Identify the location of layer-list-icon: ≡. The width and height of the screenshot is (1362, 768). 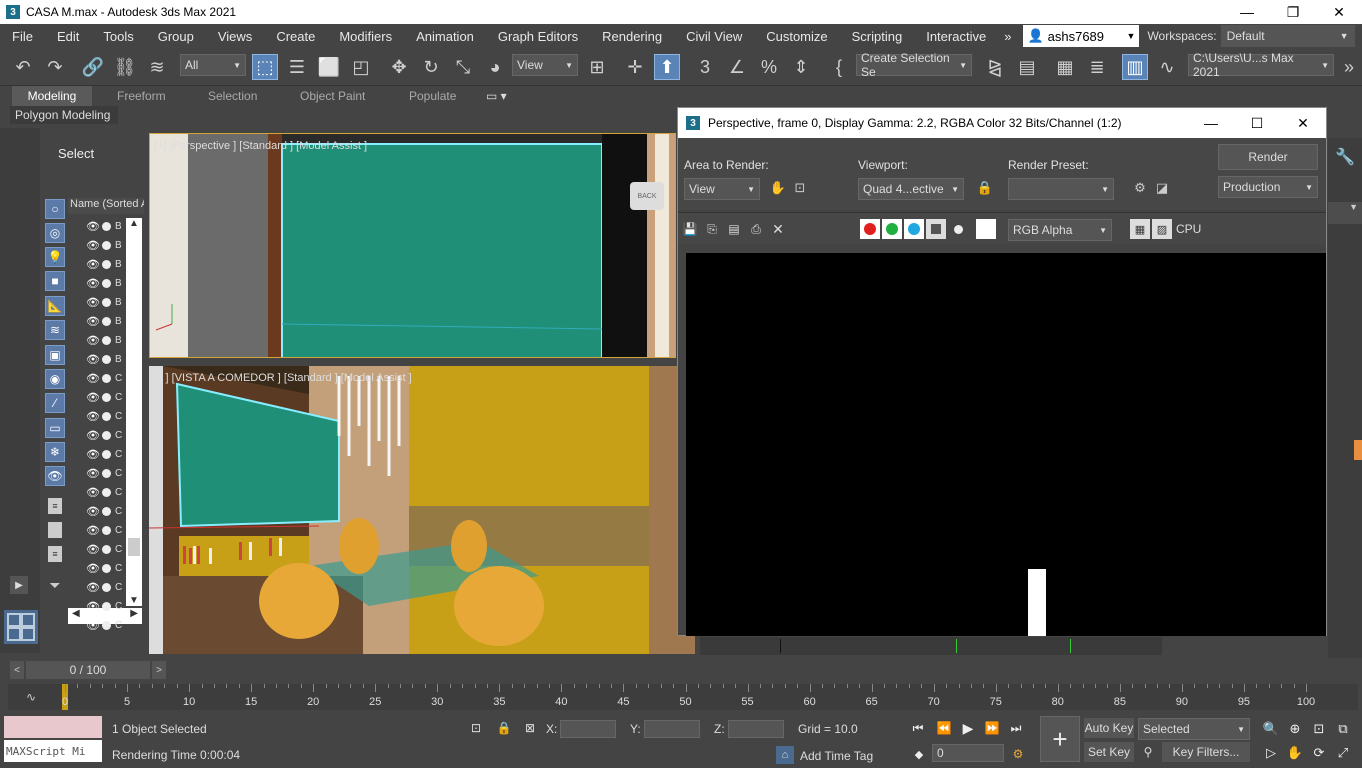
(55, 554).